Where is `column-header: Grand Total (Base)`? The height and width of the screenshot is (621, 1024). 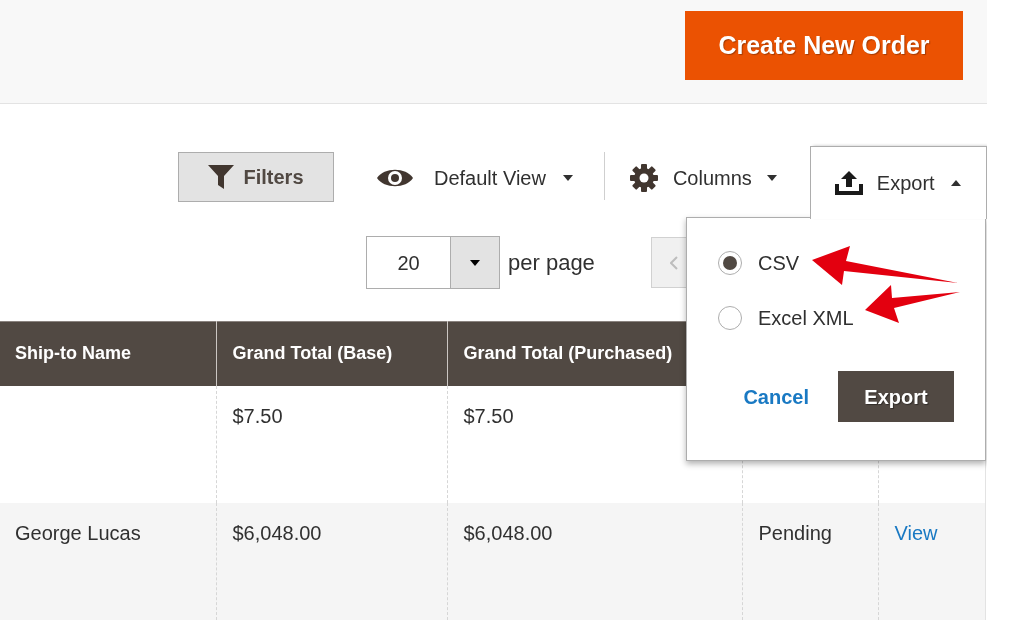 column-header: Grand Total (Base) is located at coordinates (331, 353).